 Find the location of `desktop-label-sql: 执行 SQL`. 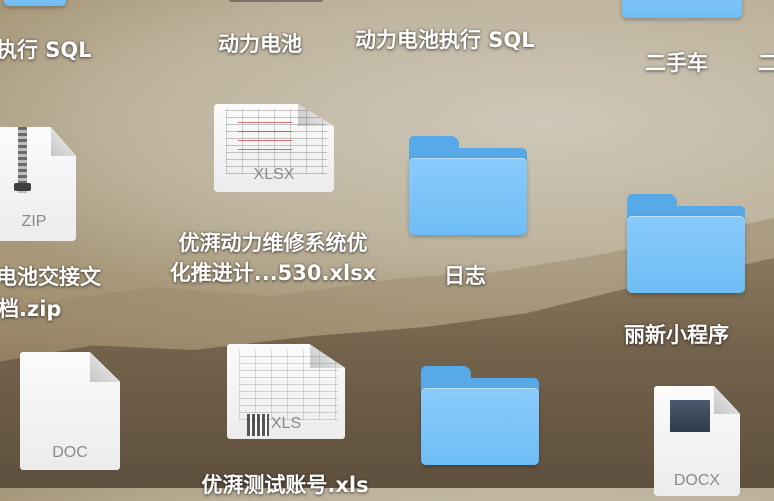

desktop-label-sql: 执行 SQL is located at coordinates (46, 50).